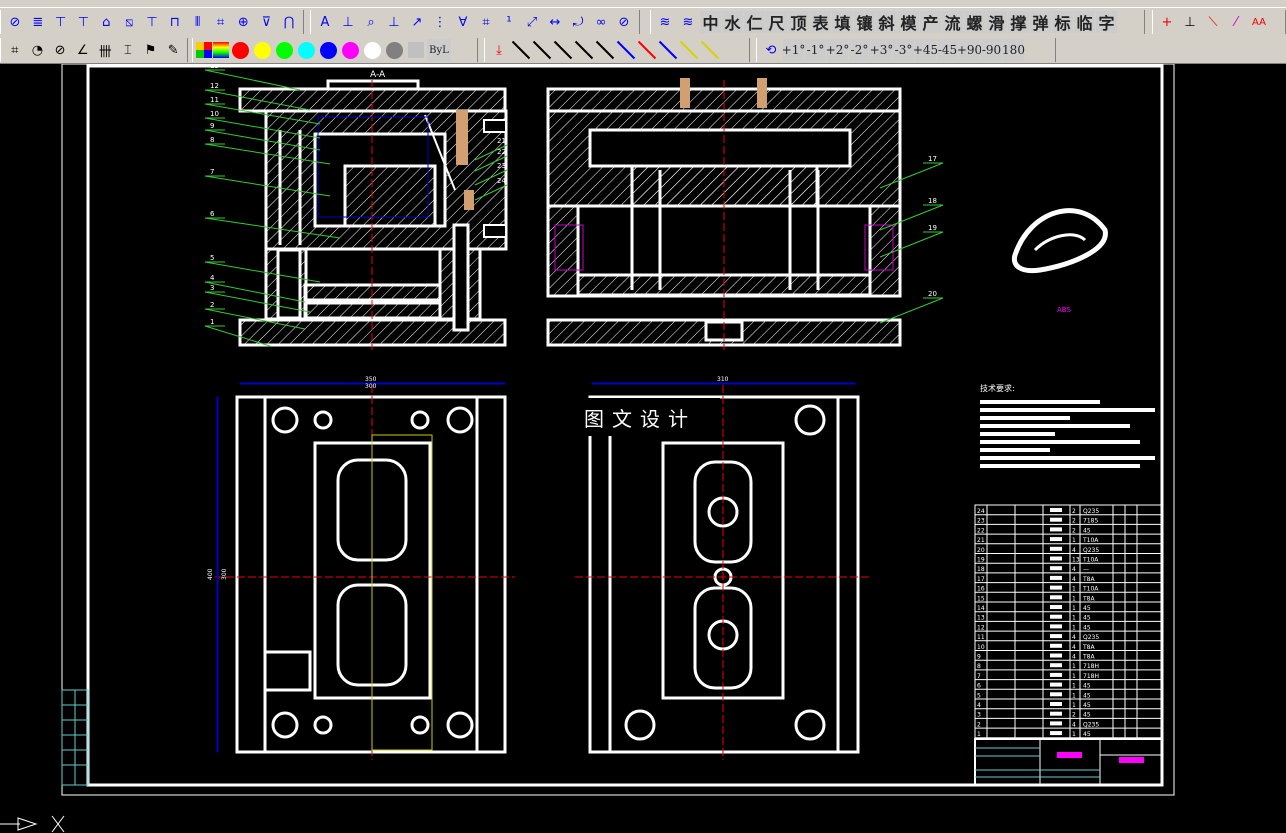  I want to click on continue-dim-icon: ⌶, so click(128, 50).